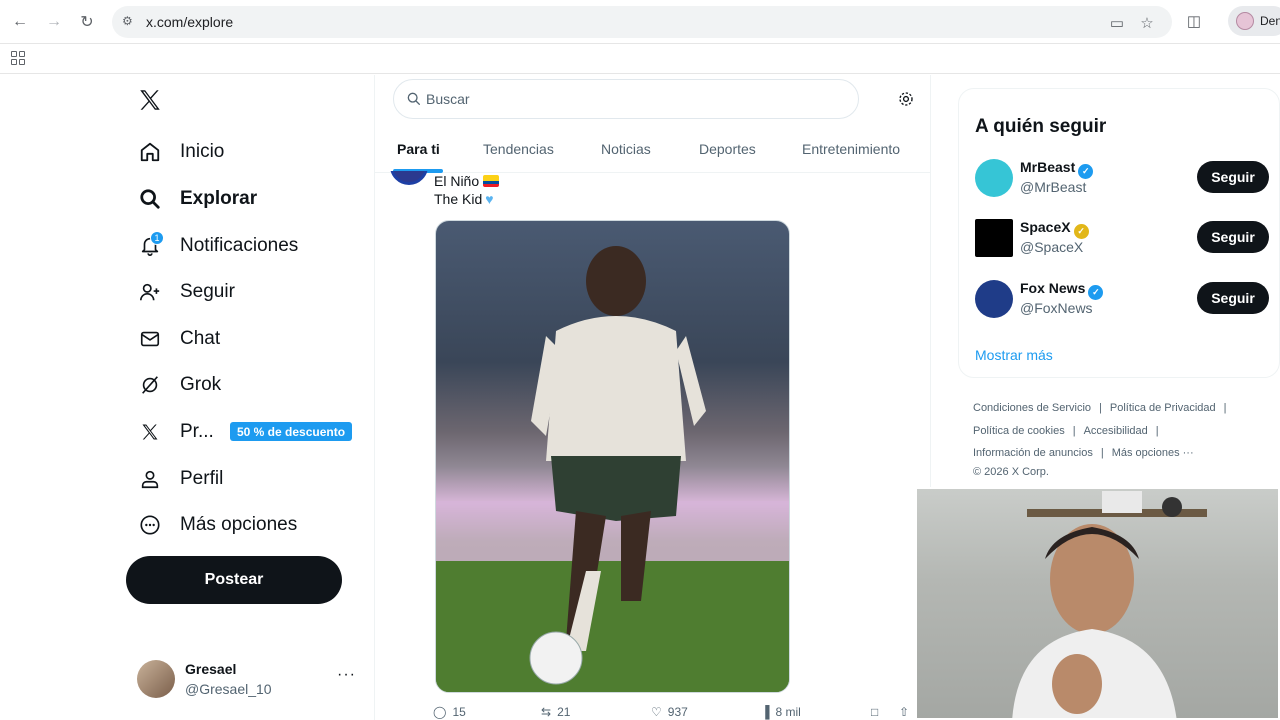 This screenshot has width=1280, height=720. Describe the element at coordinates (1125, 241) in the screenshot. I see `follow-suggestion: SpaceX ✓ @SpaceX Seguir` at that location.